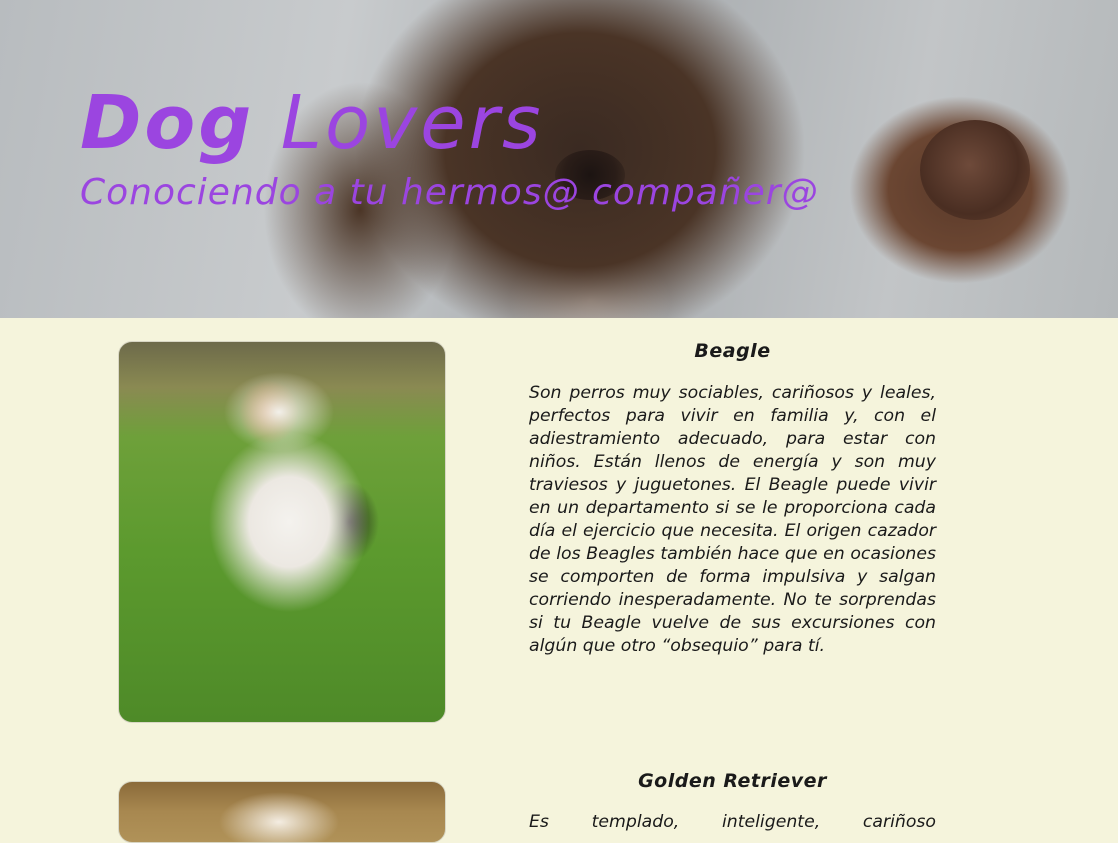 The height and width of the screenshot is (843, 1118). What do you see at coordinates (732, 781) in the screenshot?
I see `breed-name: Golden Retriever` at bounding box center [732, 781].